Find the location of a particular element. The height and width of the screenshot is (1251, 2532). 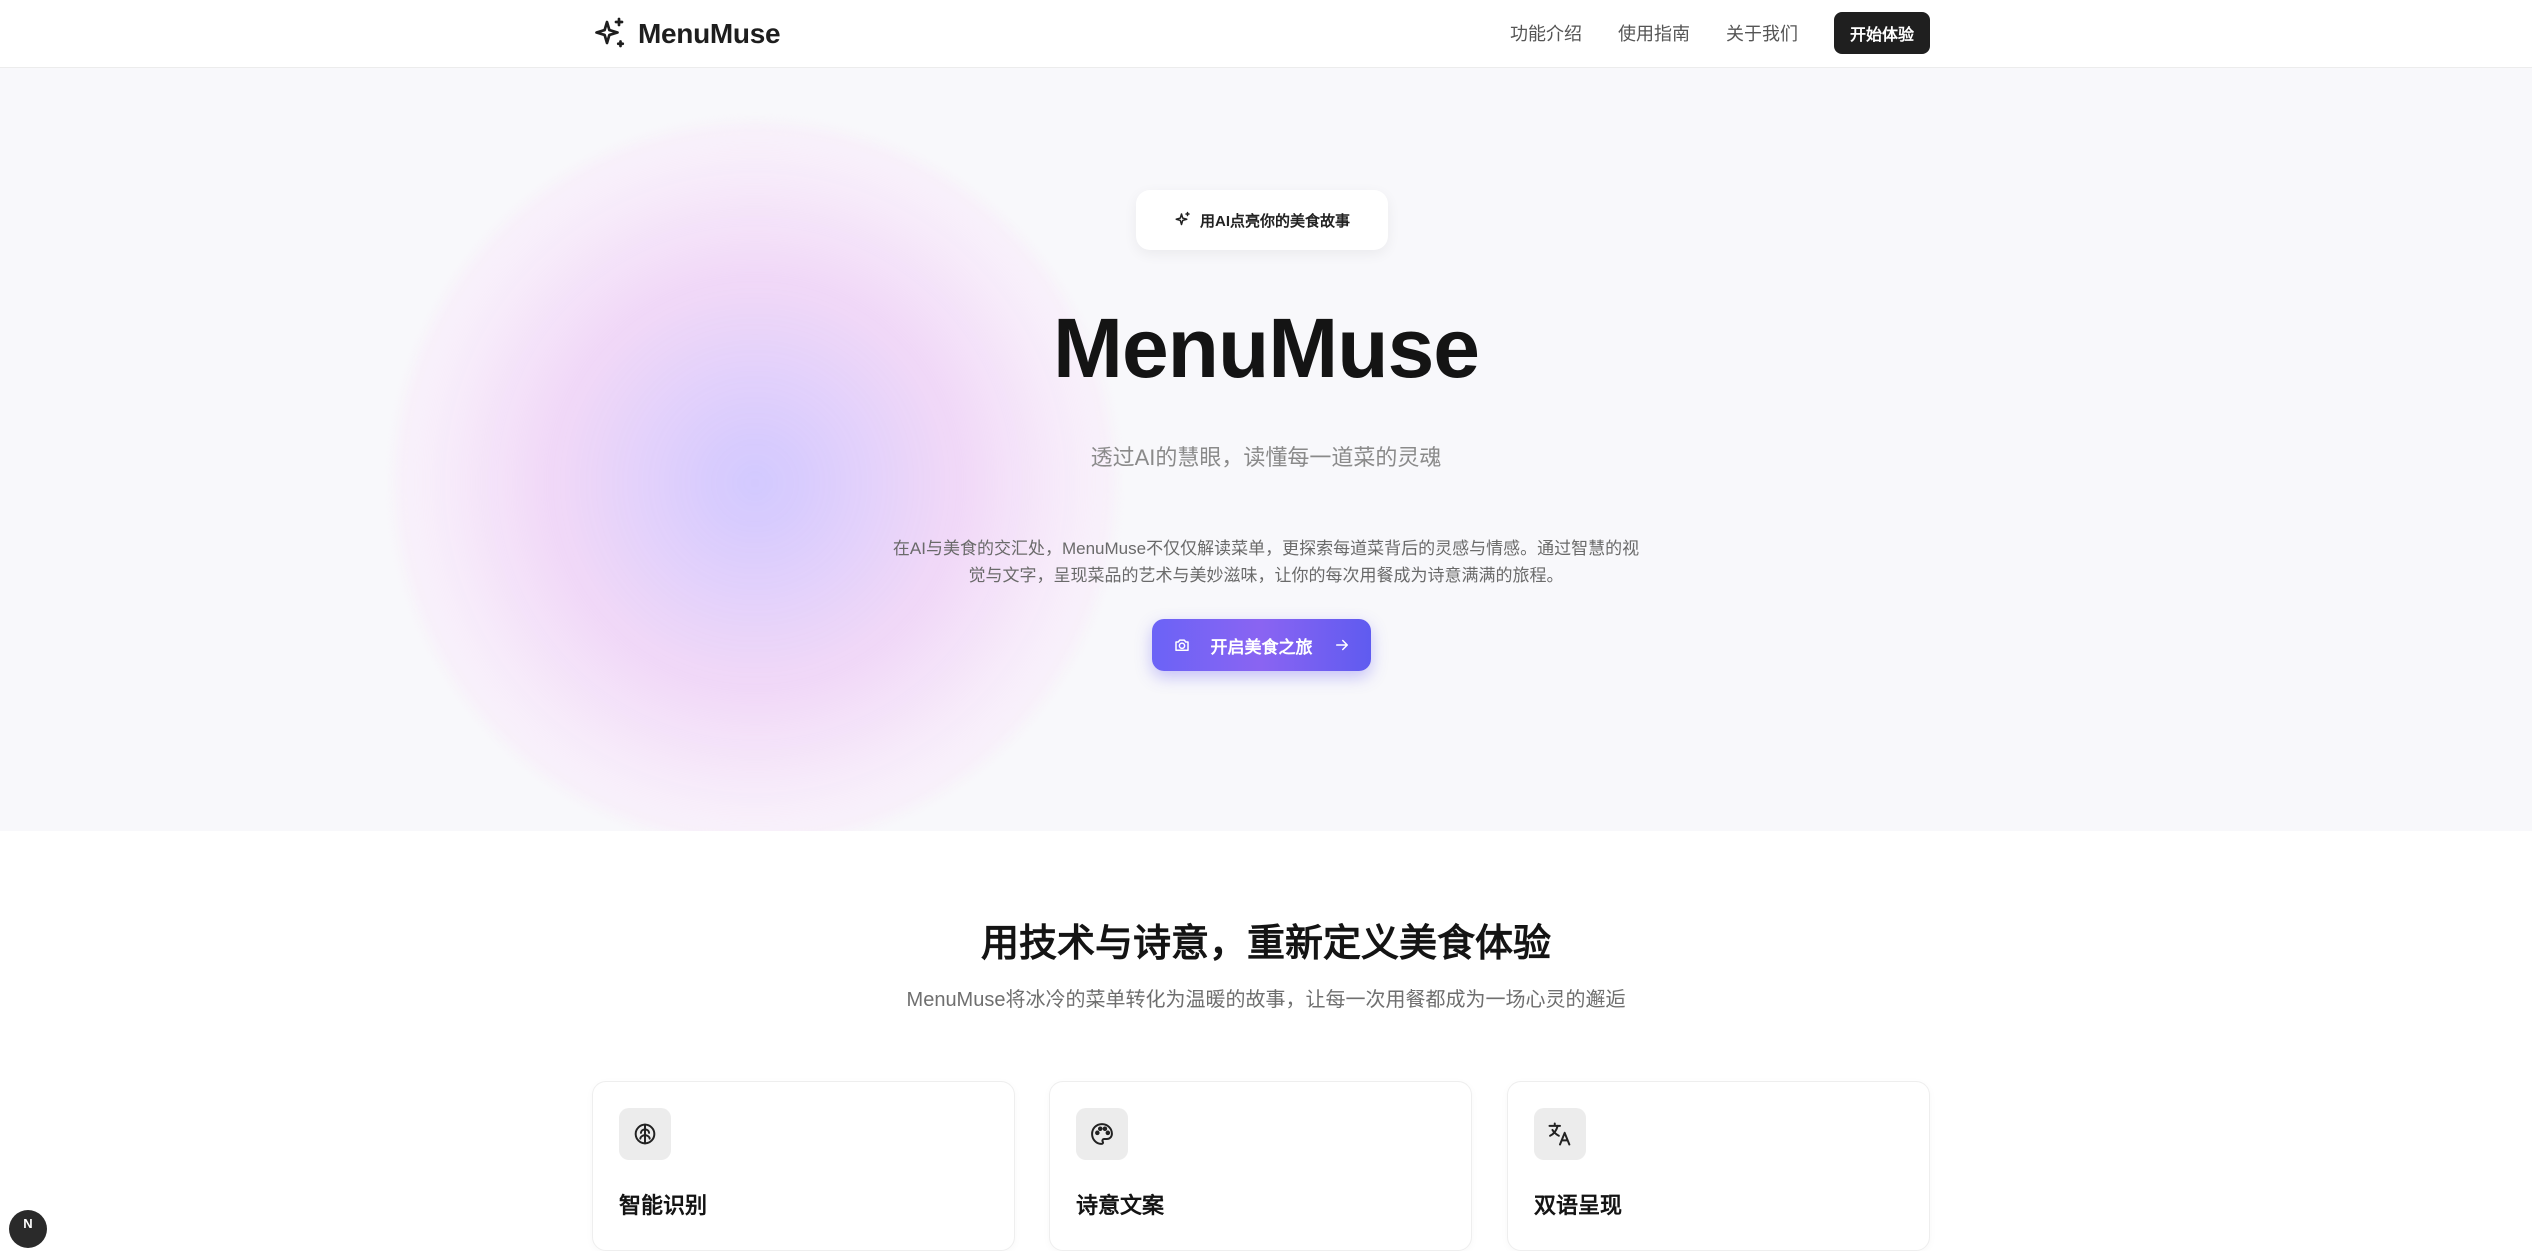

palette-icon is located at coordinates (1102, 1134).